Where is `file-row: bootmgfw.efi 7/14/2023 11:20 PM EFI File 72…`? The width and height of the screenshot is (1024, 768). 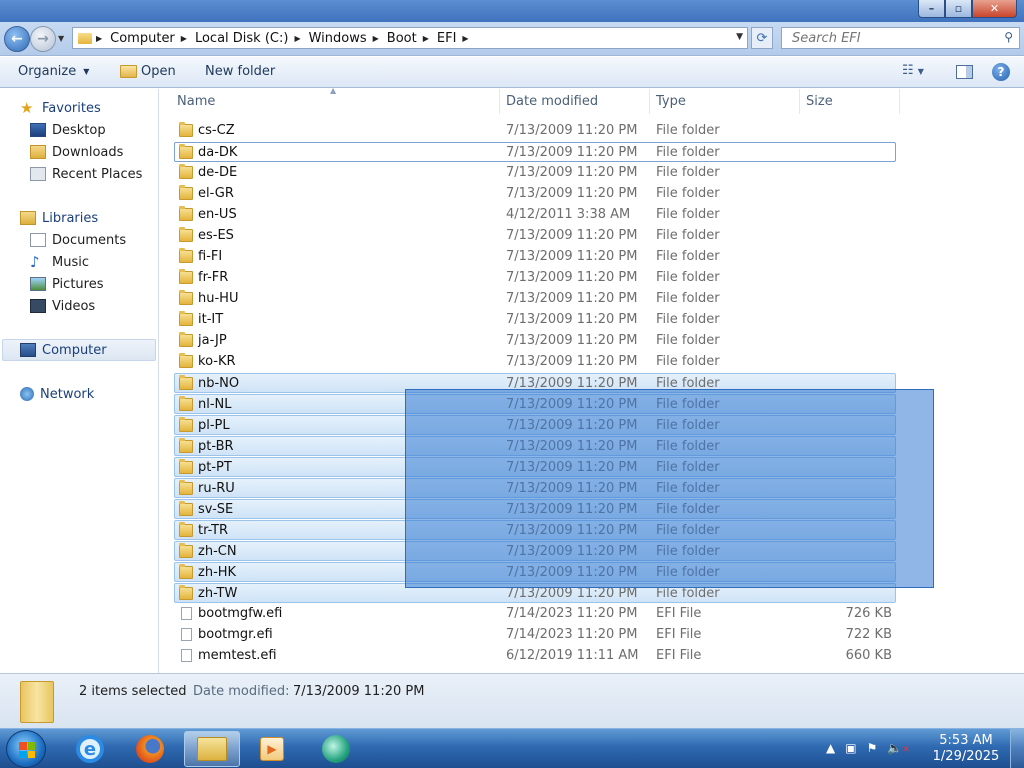 file-row: bootmgfw.efi 7/14/2023 11:20 PM EFI File 72… is located at coordinates (592, 614).